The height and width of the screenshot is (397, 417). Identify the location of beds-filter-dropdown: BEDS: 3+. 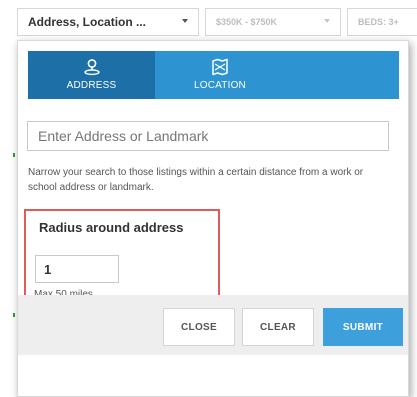
(382, 22).